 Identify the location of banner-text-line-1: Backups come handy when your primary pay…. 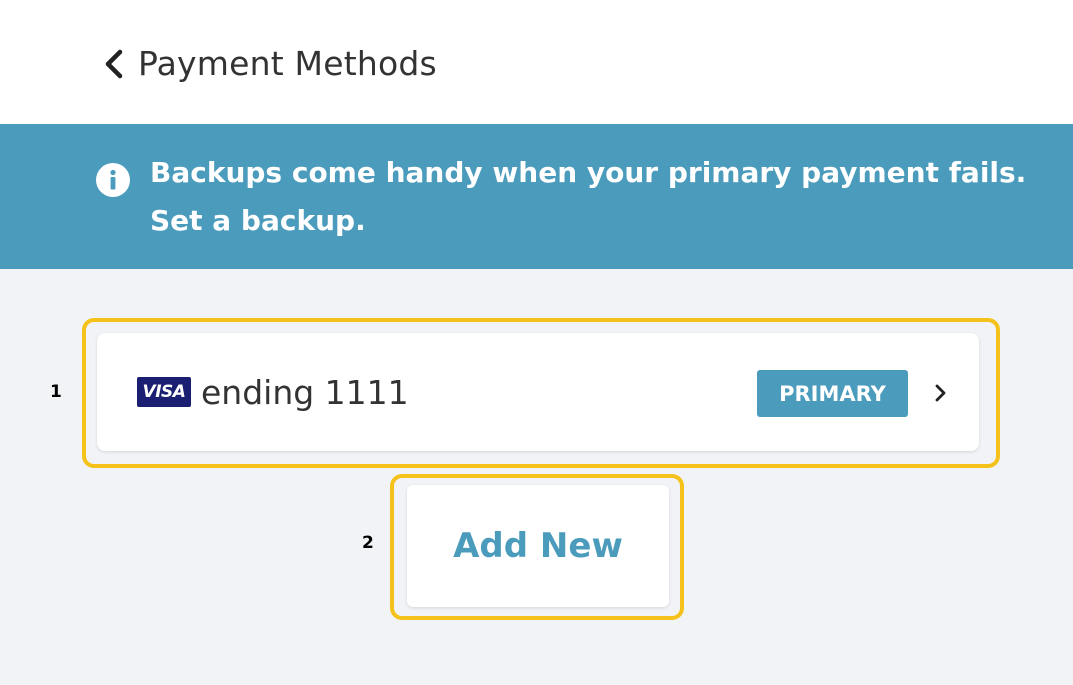
(588, 172).